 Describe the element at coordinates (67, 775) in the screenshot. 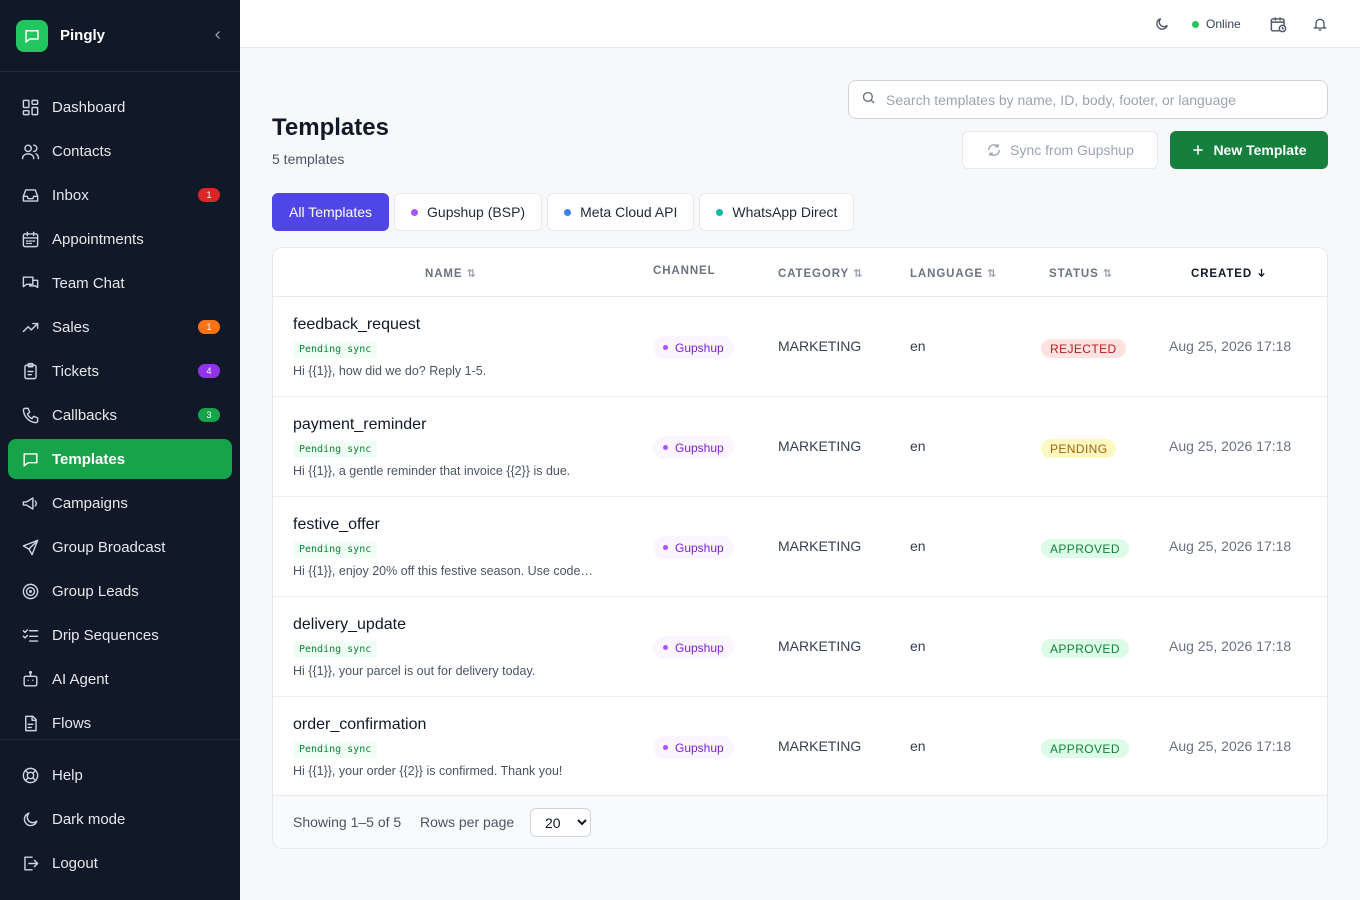

I see `sidebar-item-label: Help` at that location.